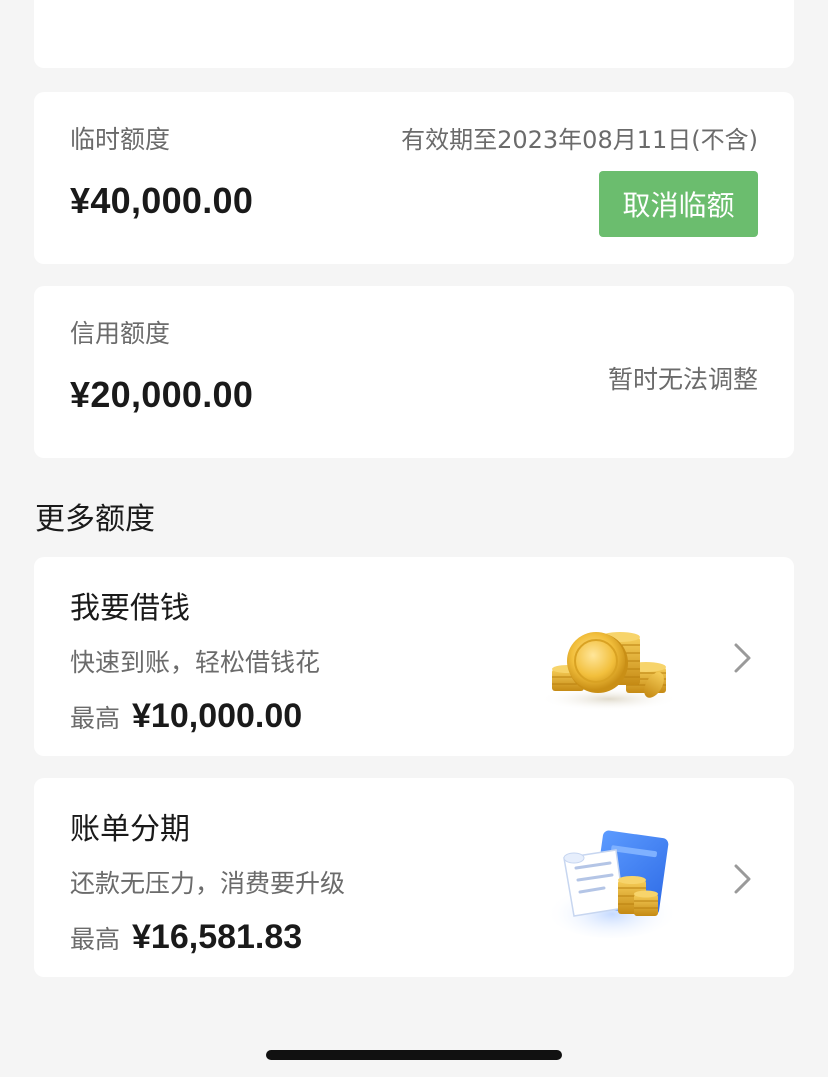  I want to click on cancel-temporary-limit-button: 取消临额, so click(678, 204).